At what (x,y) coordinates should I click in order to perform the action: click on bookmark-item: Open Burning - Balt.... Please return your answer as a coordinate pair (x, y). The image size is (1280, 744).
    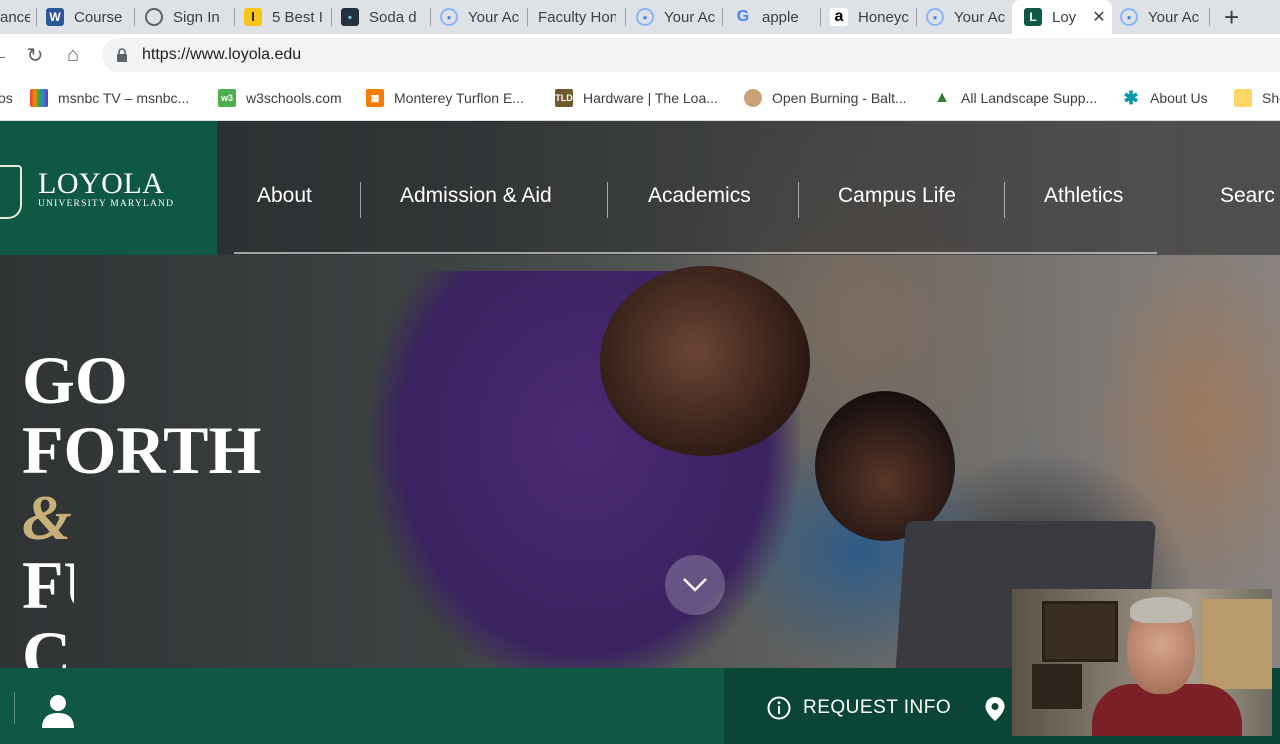
    Looking at the image, I should click on (825, 98).